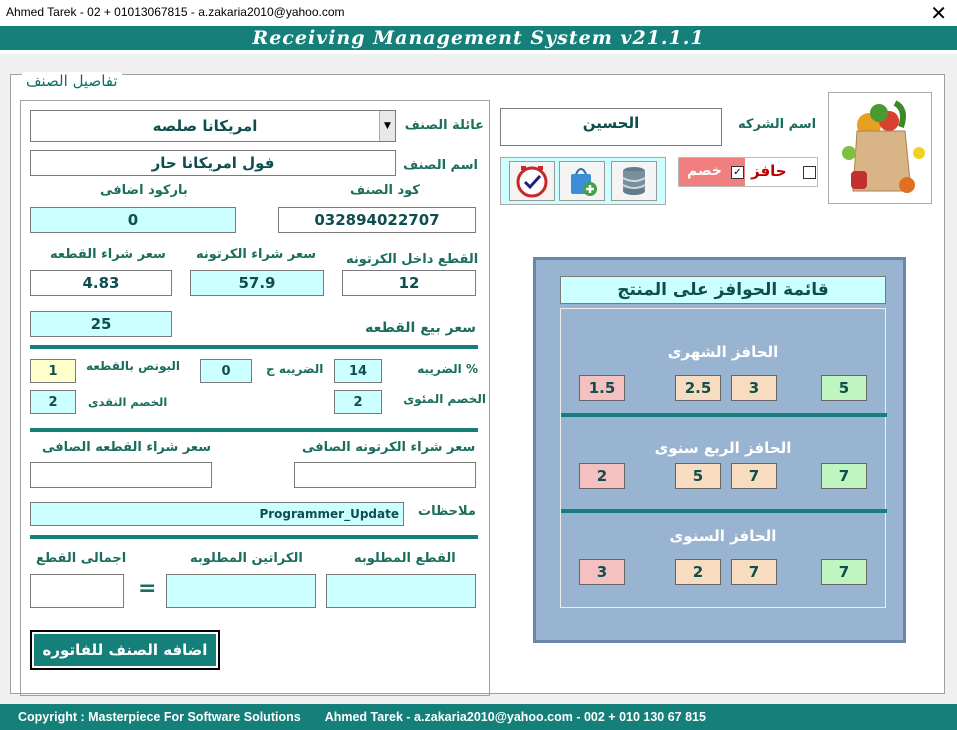 The height and width of the screenshot is (730, 957). What do you see at coordinates (748, 172) in the screenshot?
I see `toggles-group: ✓ خصم حافز` at bounding box center [748, 172].